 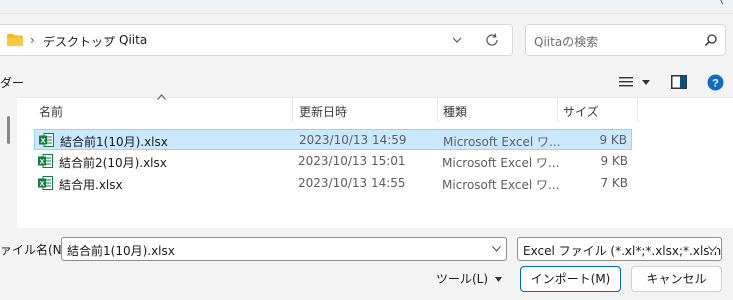 What do you see at coordinates (711, 40) in the screenshot?
I see `search-icon` at bounding box center [711, 40].